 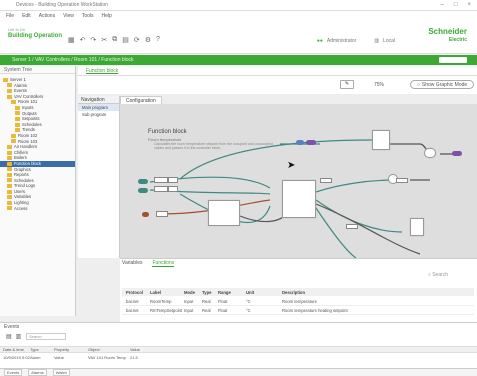 What do you see at coordinates (418, 84) in the screenshot?
I see `radio-icon: ○` at bounding box center [418, 84].